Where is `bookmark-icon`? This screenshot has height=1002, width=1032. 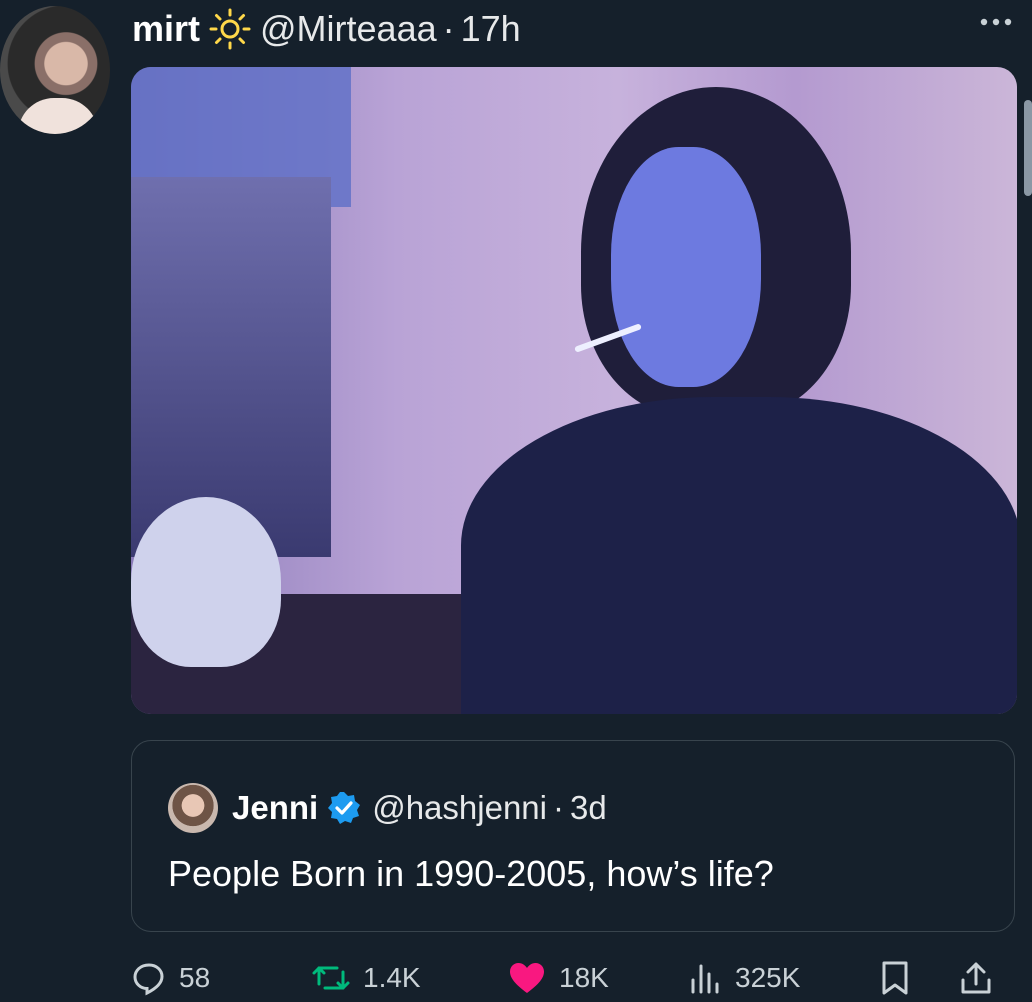 bookmark-icon is located at coordinates (895, 978).